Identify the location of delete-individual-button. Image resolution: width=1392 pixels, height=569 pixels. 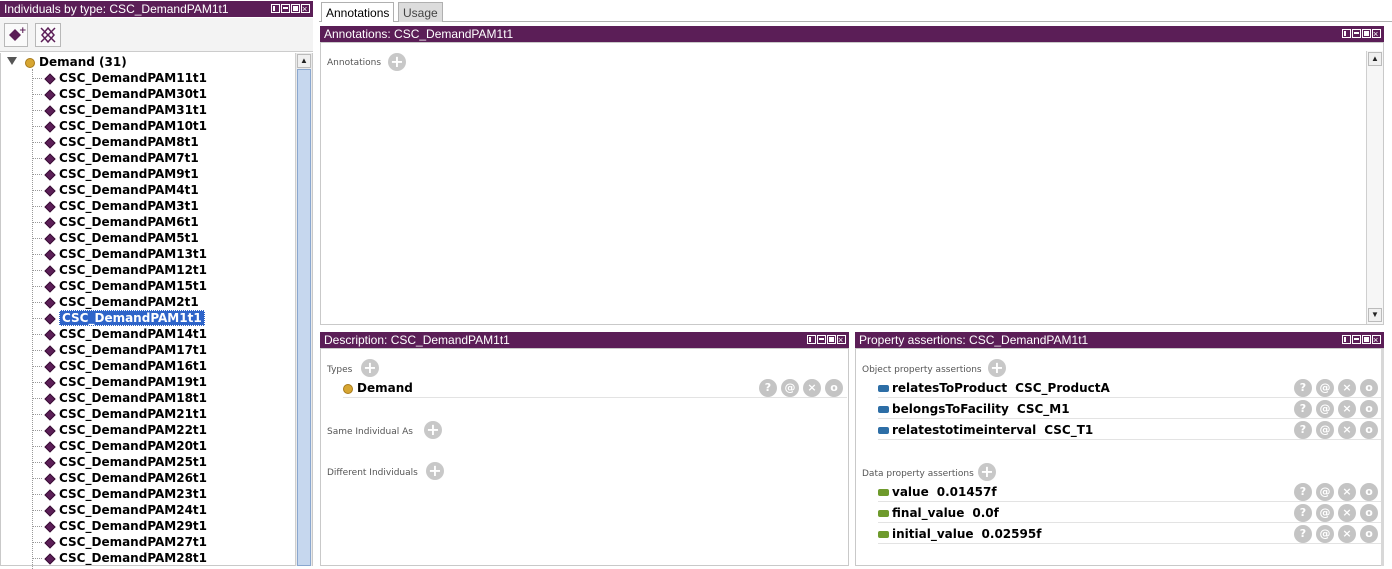
(48, 35).